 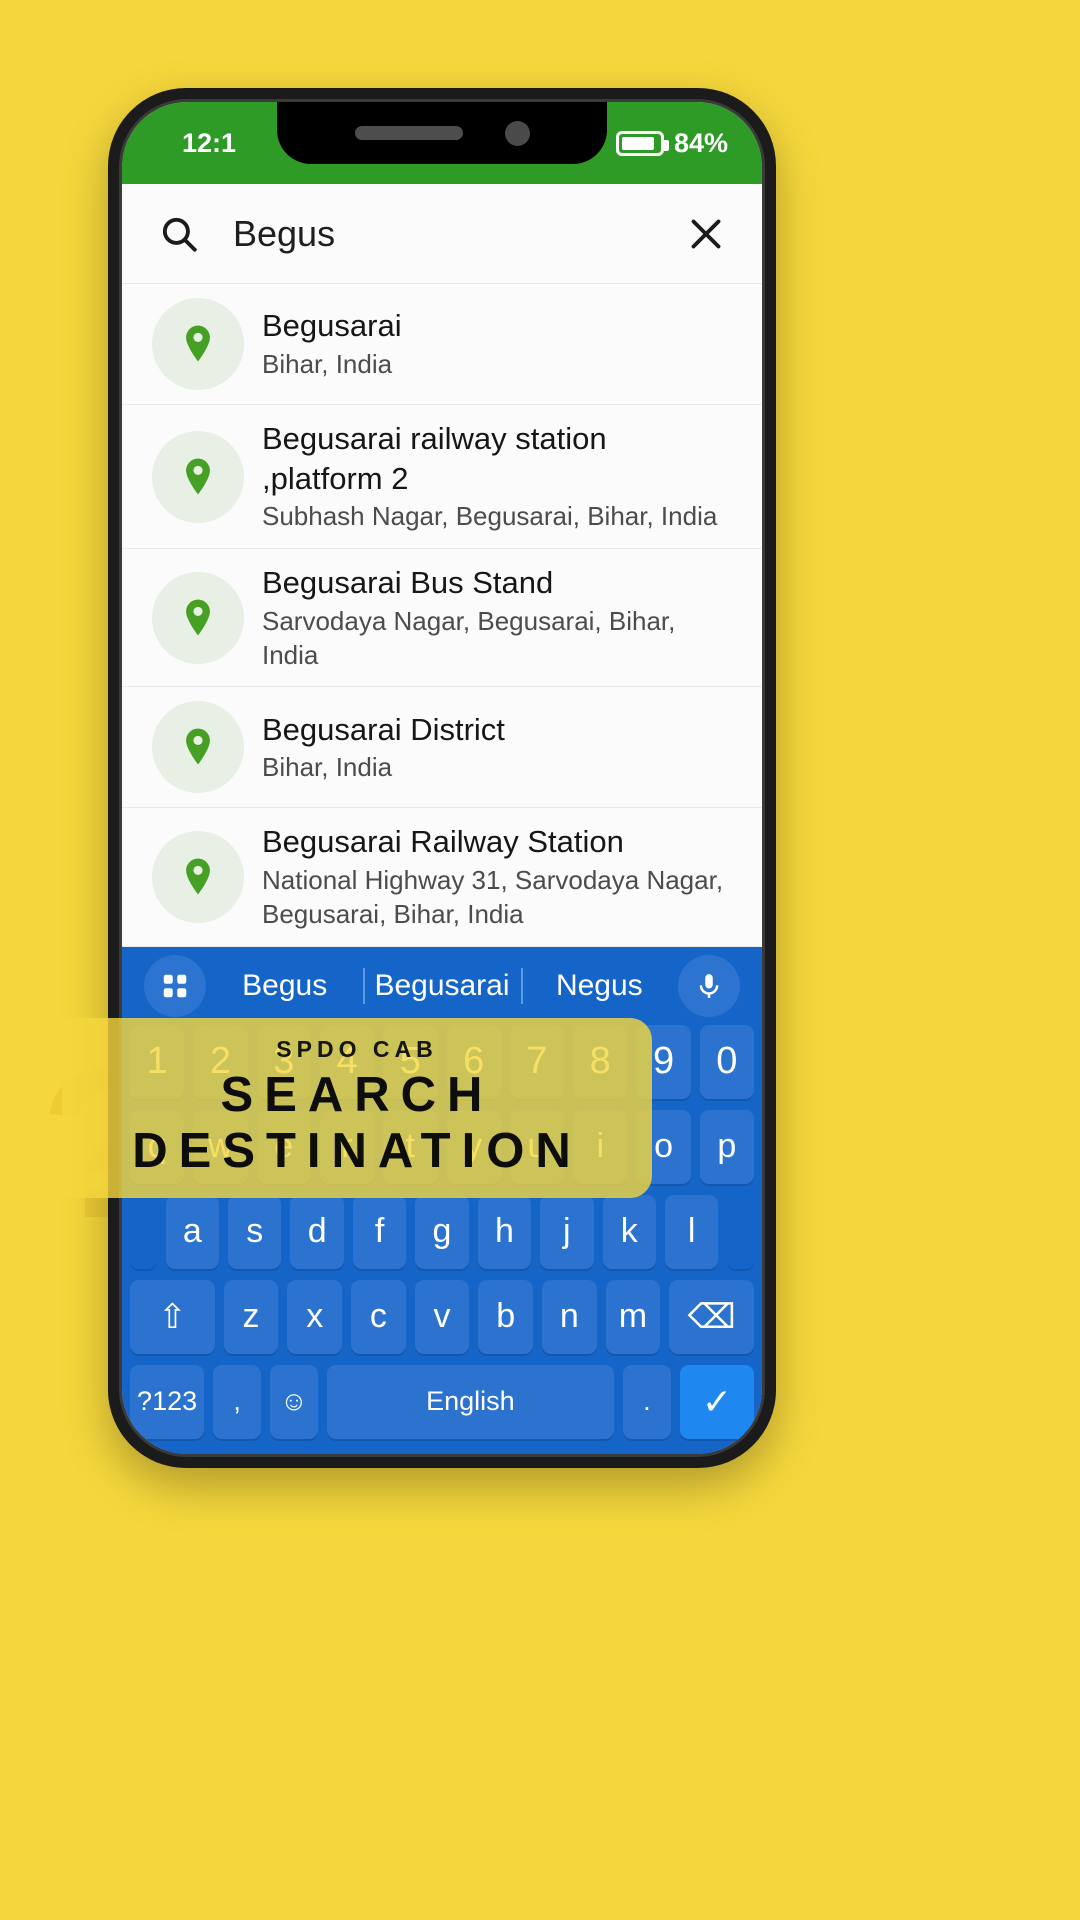 What do you see at coordinates (443, 842) in the screenshot?
I see `result-title: Begusarai Railway Station` at bounding box center [443, 842].